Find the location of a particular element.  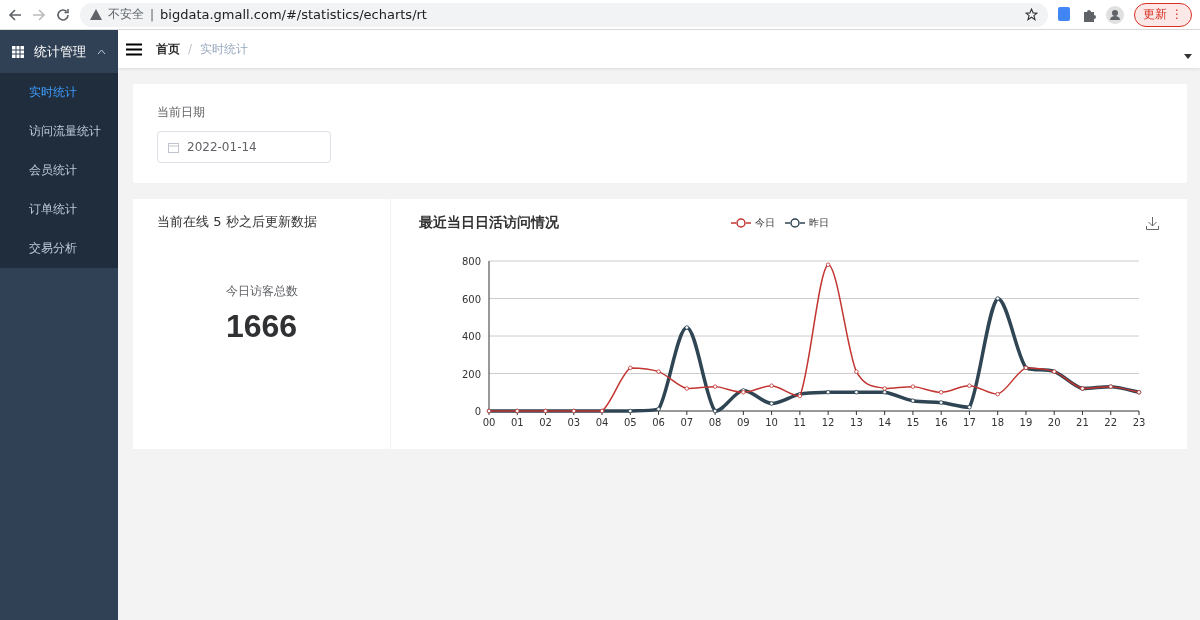

grid-icon is located at coordinates (18, 51).